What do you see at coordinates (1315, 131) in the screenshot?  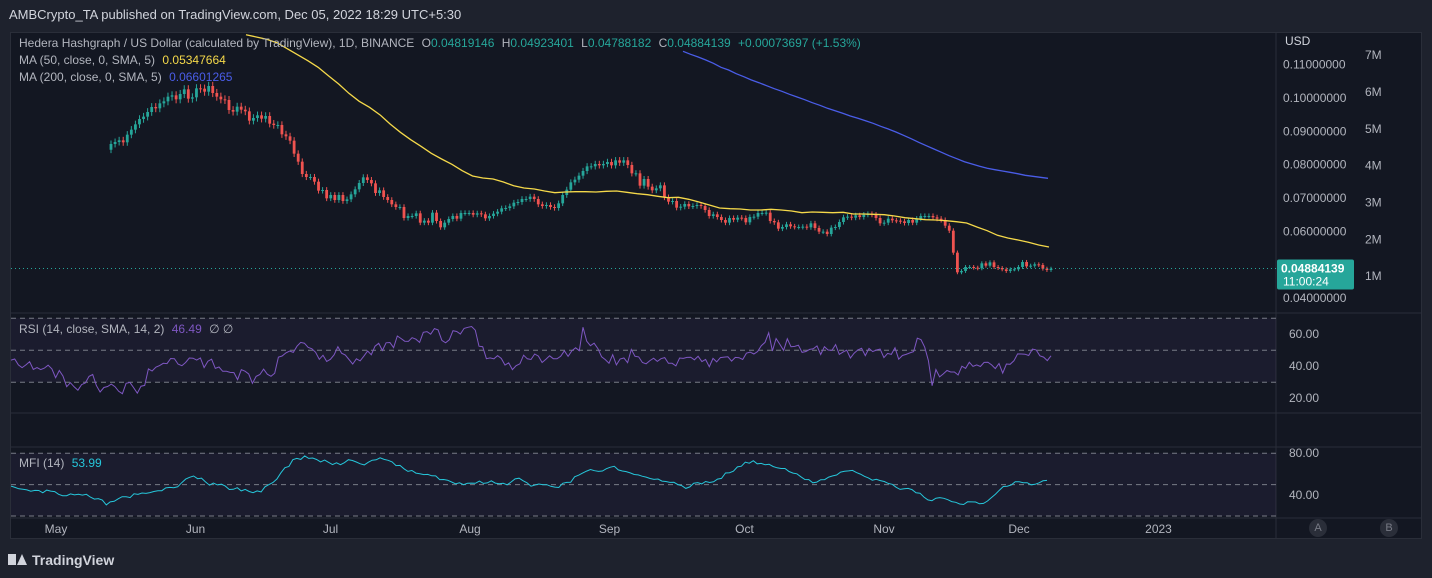 I see `price-tick-label: 0.09000000` at bounding box center [1315, 131].